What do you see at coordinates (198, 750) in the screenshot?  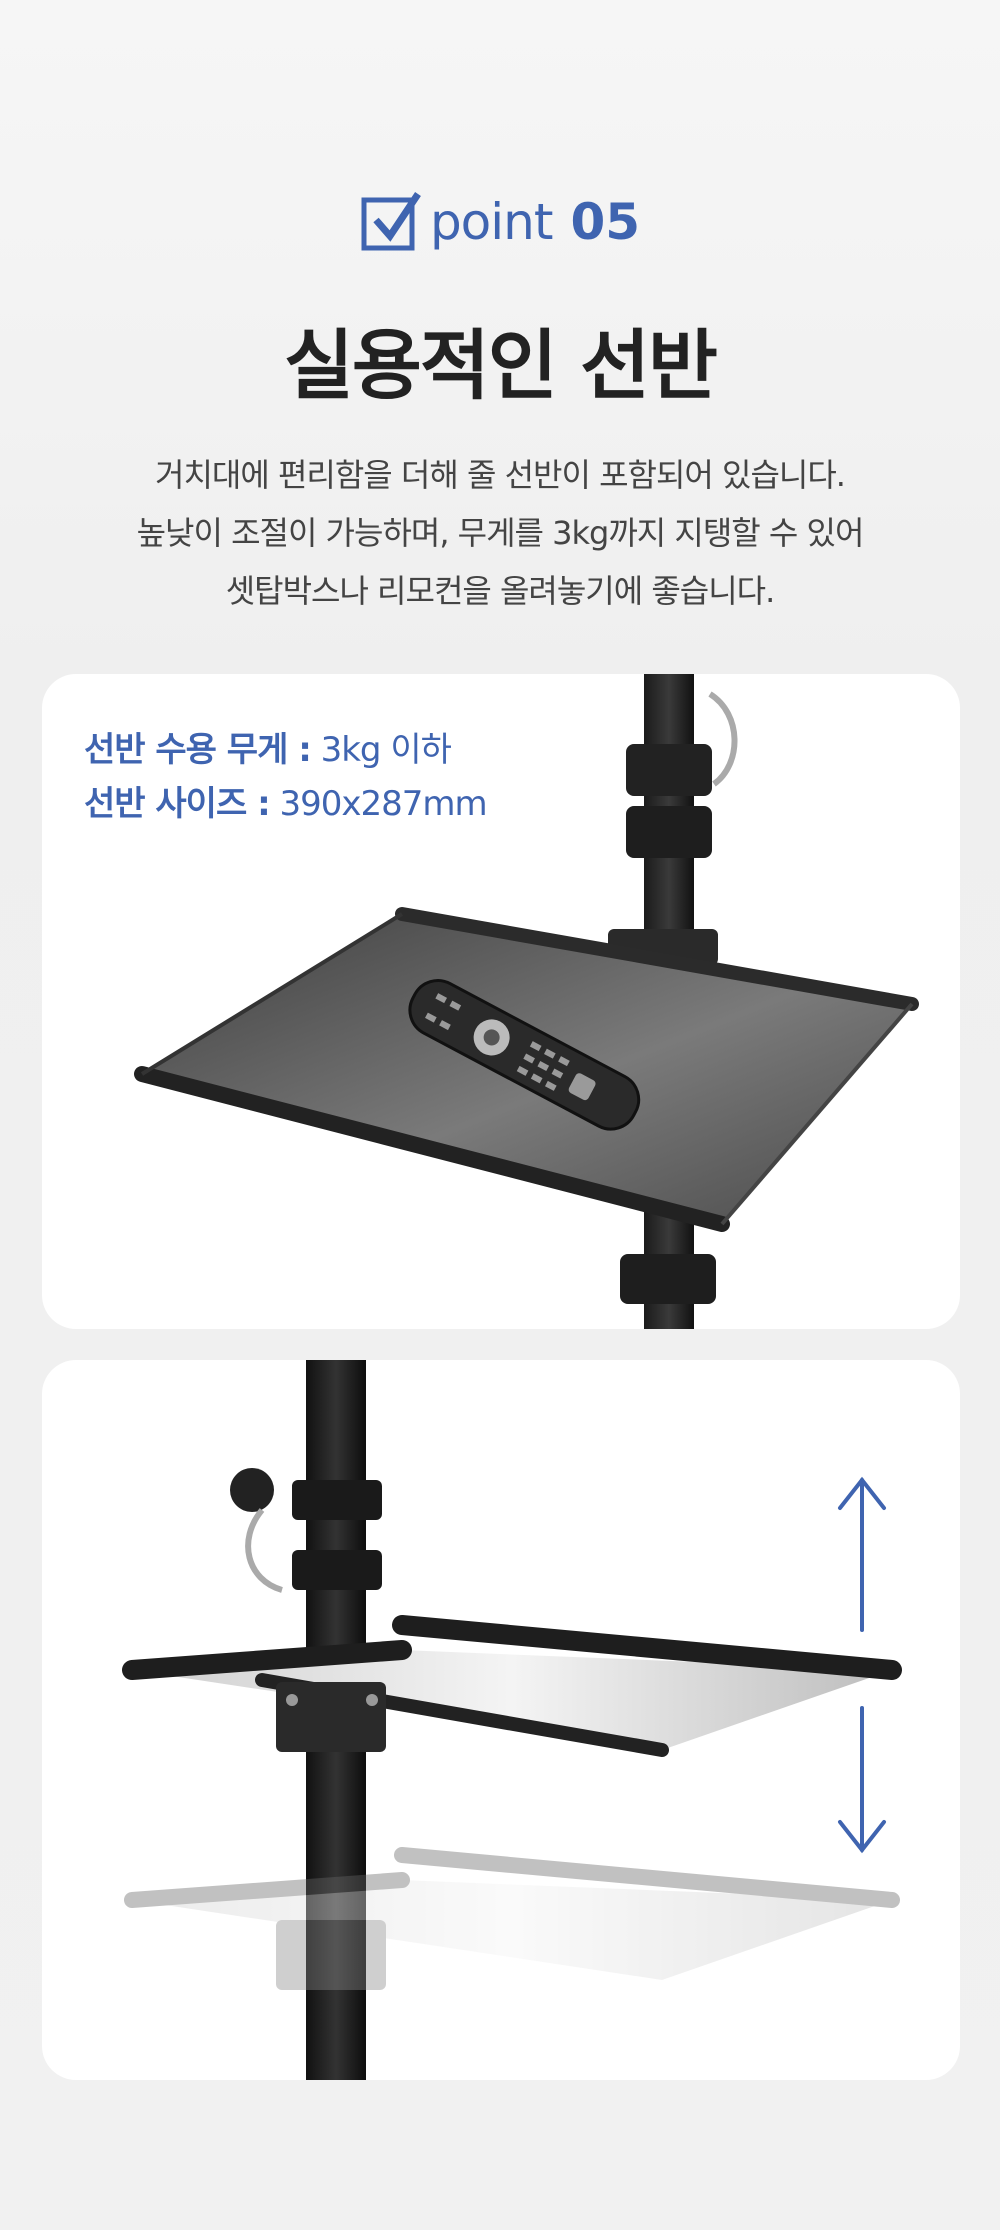 I see `spec-weight-label: 선반 수용 무게 :` at bounding box center [198, 750].